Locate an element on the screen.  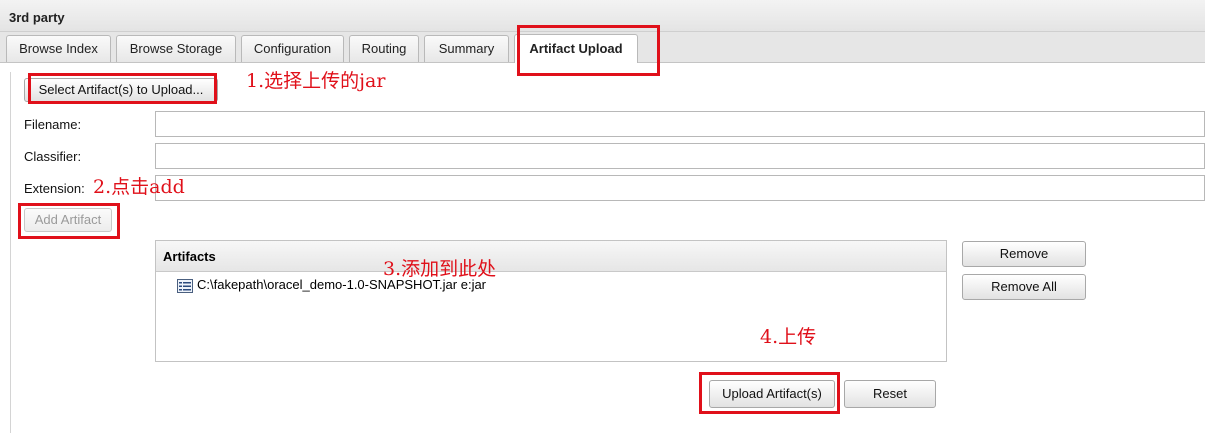
tab-browse-storage: Browse Storage is located at coordinates (176, 48).